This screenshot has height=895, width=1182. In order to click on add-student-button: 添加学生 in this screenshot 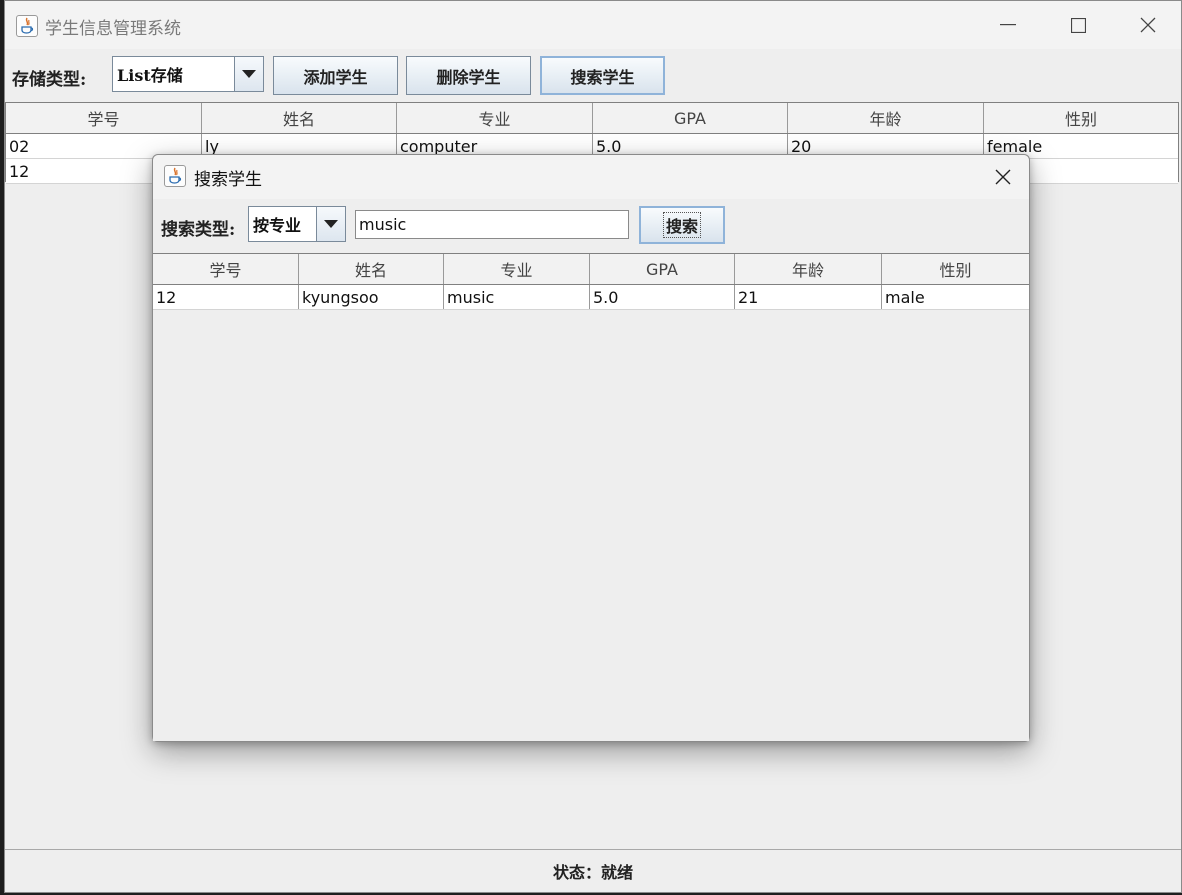, I will do `click(335, 75)`.